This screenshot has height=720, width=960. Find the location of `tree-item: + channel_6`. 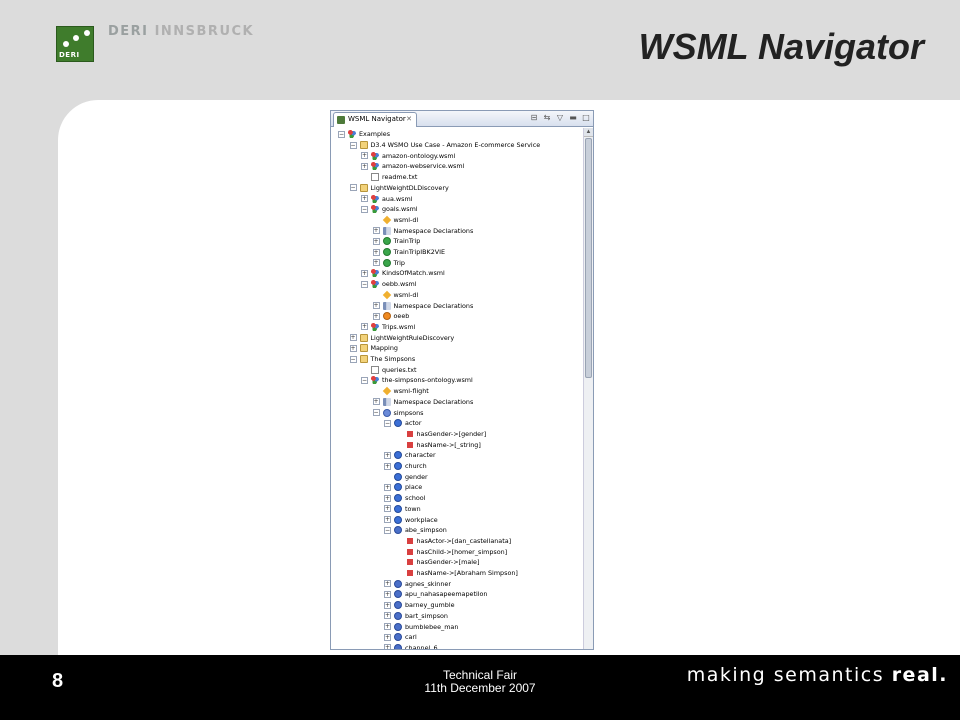

tree-item: + channel_6 is located at coordinates (411, 646).